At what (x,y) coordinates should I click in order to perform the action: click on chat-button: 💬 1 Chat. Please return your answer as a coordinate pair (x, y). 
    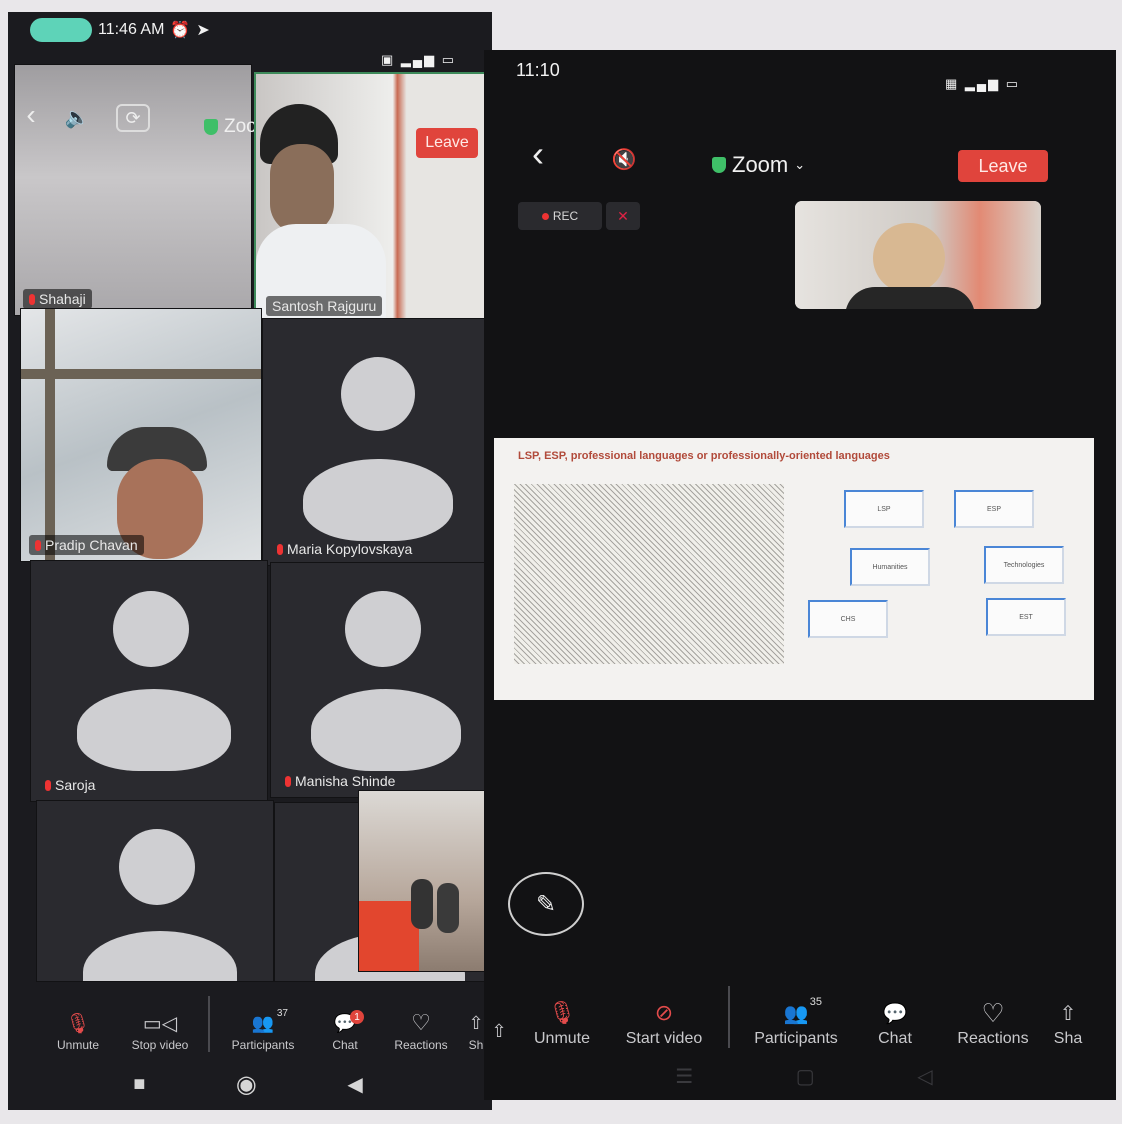
    Looking at the image, I should click on (345, 1030).